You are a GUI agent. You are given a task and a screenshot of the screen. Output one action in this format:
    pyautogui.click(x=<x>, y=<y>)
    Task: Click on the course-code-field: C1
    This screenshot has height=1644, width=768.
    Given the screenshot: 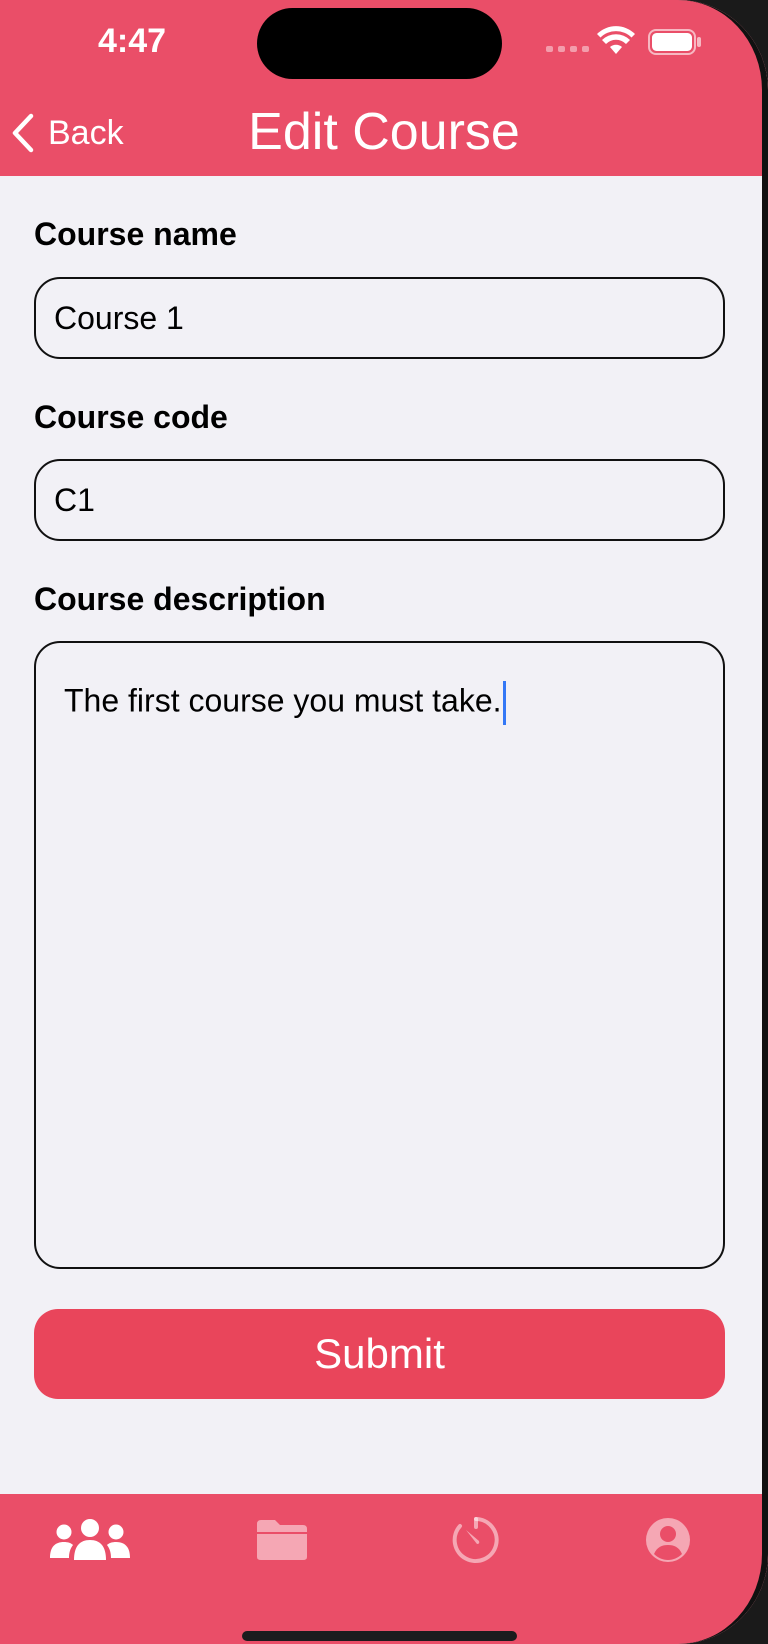 What is the action you would take?
    pyautogui.click(x=379, y=500)
    